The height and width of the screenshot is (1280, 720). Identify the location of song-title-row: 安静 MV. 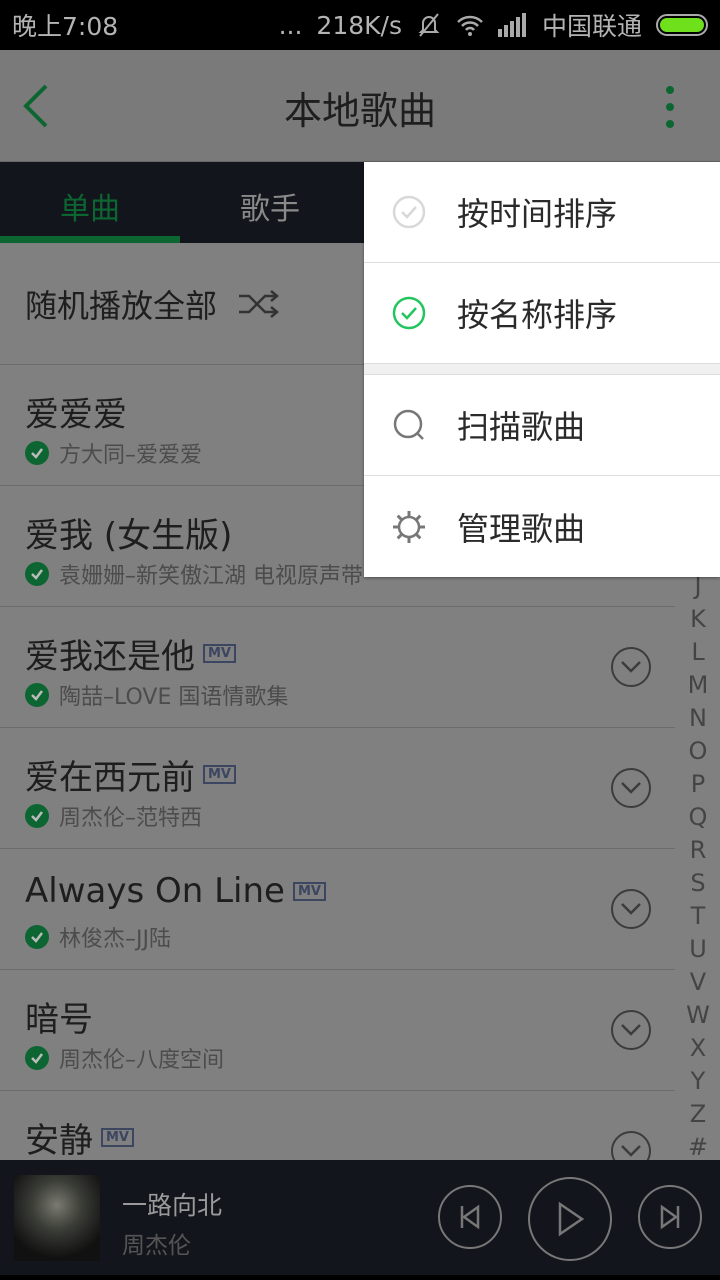
(79, 1136).